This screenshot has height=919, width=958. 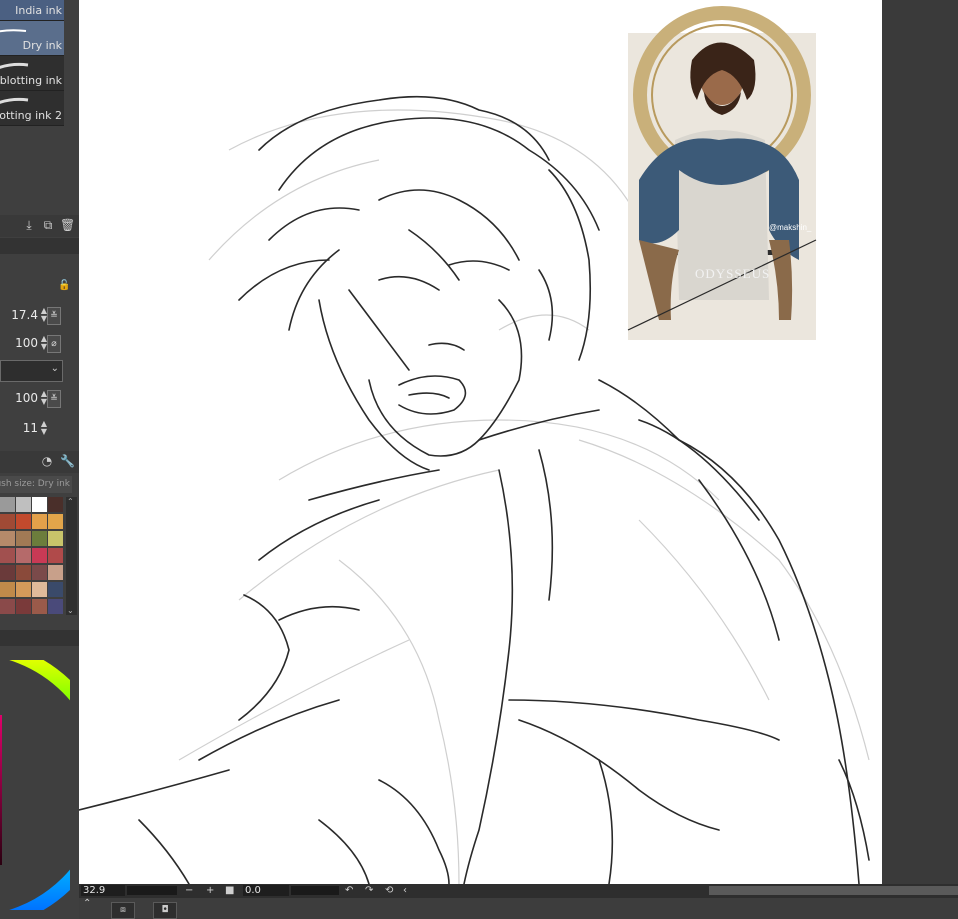 What do you see at coordinates (518, 891) in the screenshot?
I see `status-bar: 32.9 − + ■ 0.0 ↶ ↷ ⟲ ‹` at bounding box center [518, 891].